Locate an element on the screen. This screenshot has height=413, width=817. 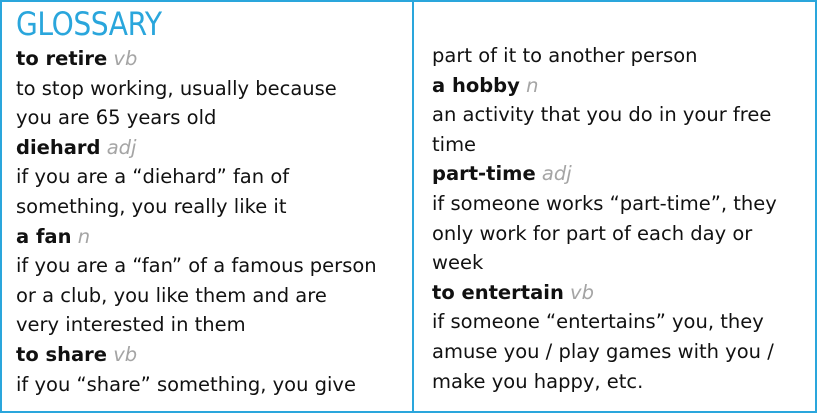
column-divider is located at coordinates (413, 206).